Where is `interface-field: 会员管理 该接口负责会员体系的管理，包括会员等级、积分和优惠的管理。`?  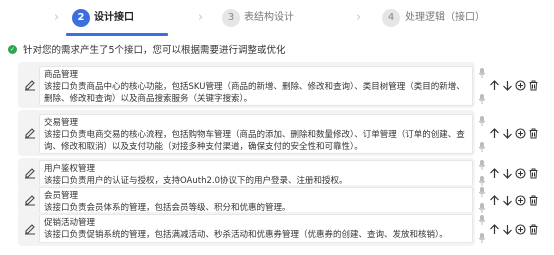
interface-field: 会员管理 该接口负责会员体系的管理，包括会员等级、积分和优惠的管理。 is located at coordinates (256, 200).